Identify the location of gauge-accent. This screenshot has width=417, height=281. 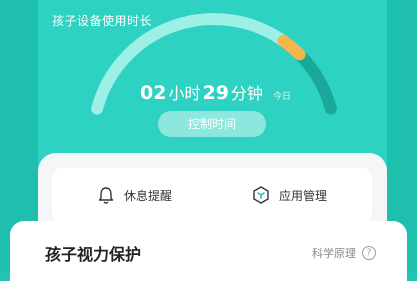
(291, 47).